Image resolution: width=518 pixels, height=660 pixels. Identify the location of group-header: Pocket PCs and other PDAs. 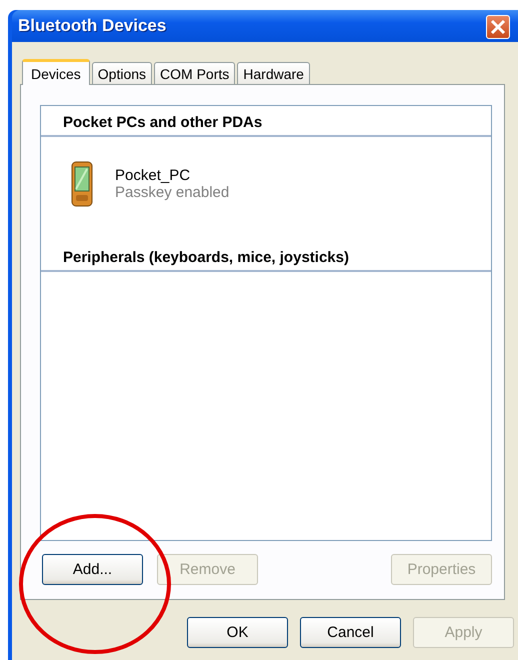
(266, 125).